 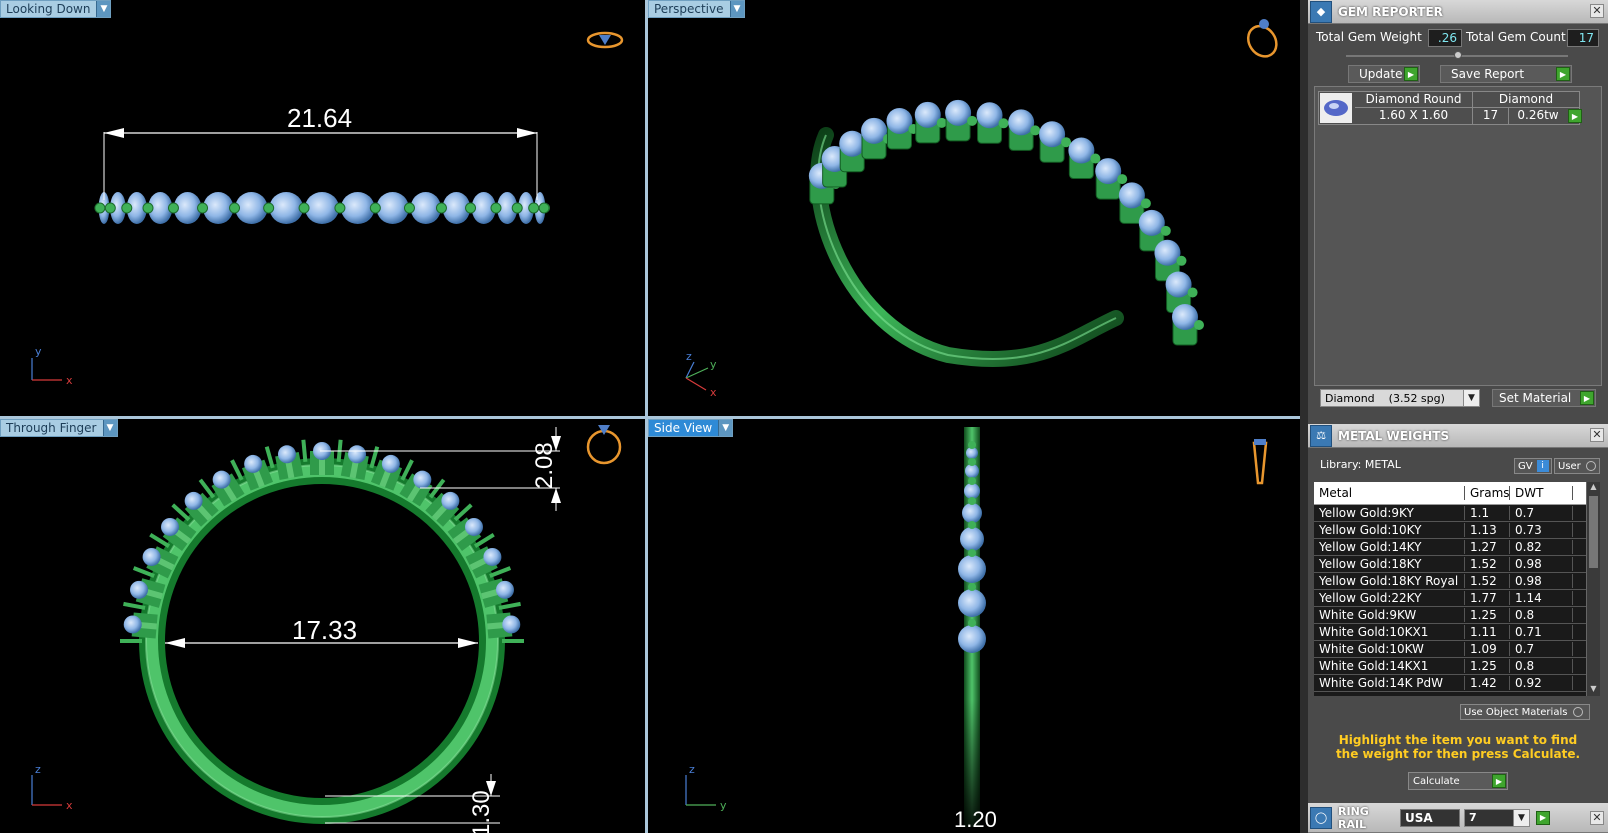 I want to click on table-row: Yellow Gold:22KY 1.77 1.14, so click(x=1453, y=598).